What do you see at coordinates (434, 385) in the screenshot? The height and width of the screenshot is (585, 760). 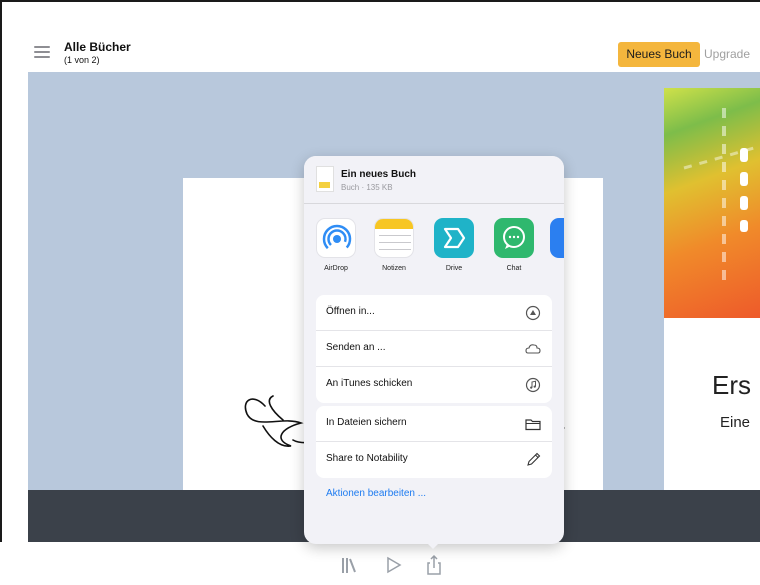 I see `itunes-row: An iTunes schicken` at bounding box center [434, 385].